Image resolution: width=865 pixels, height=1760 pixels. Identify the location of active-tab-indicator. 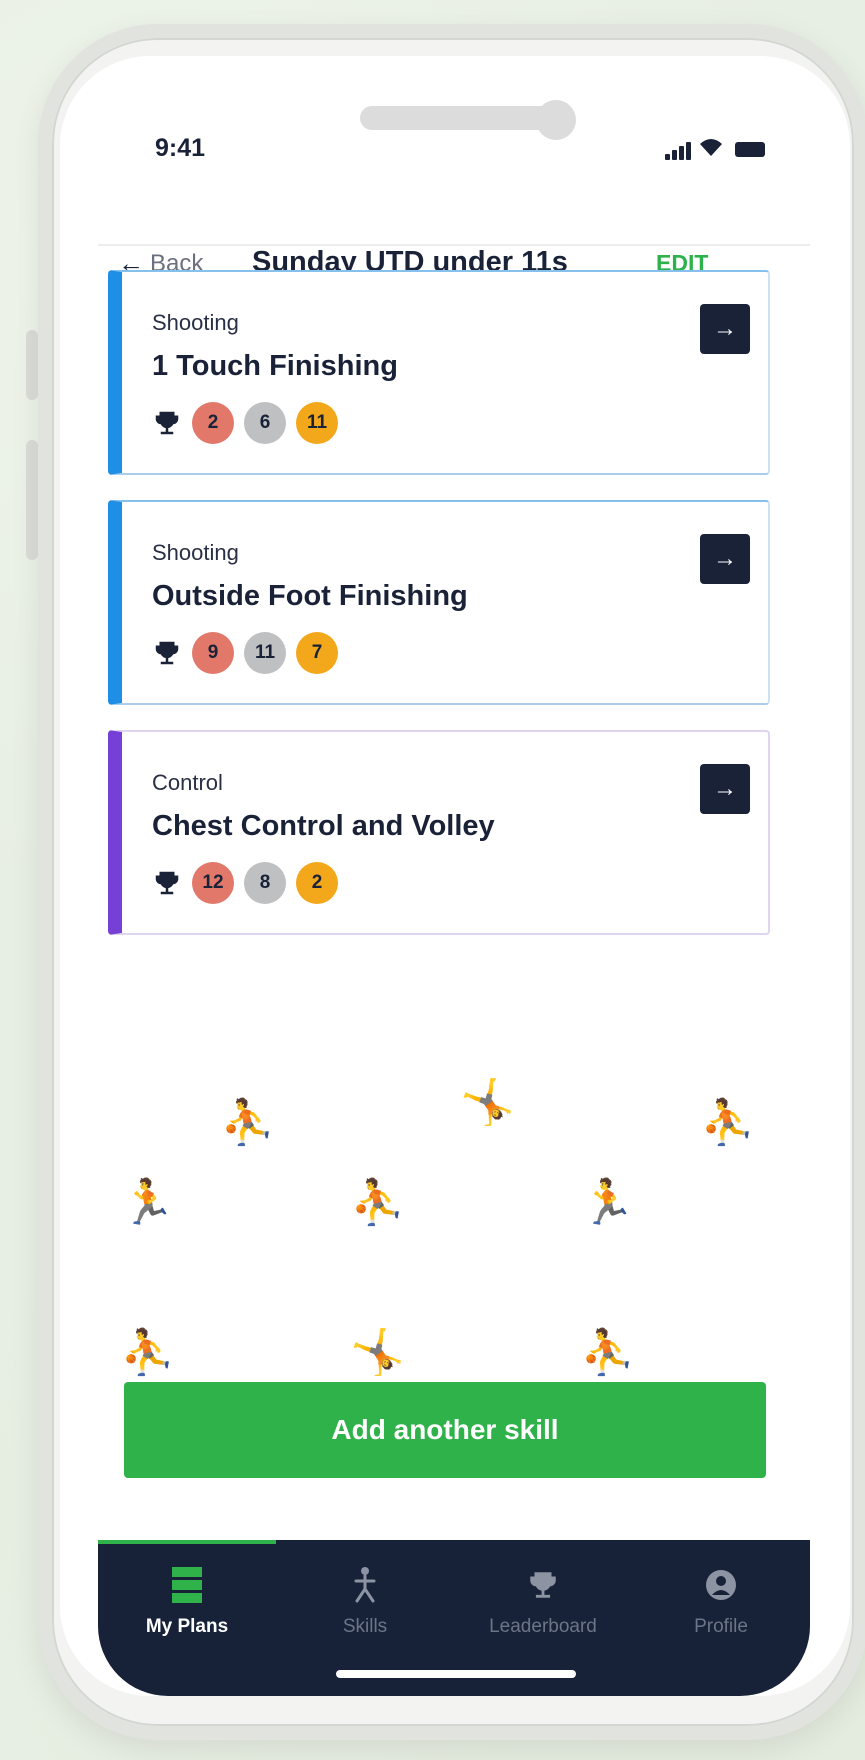
(187, 1542).